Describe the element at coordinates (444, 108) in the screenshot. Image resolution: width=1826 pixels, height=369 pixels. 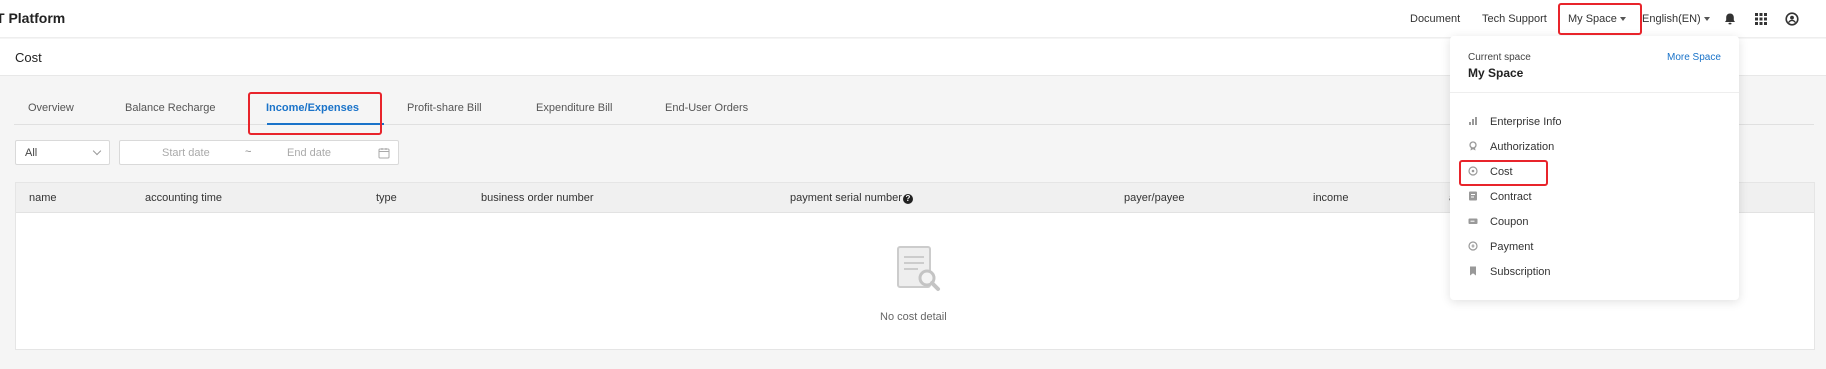
I see `tab-profit-share-bill: Profit-share Bill` at that location.